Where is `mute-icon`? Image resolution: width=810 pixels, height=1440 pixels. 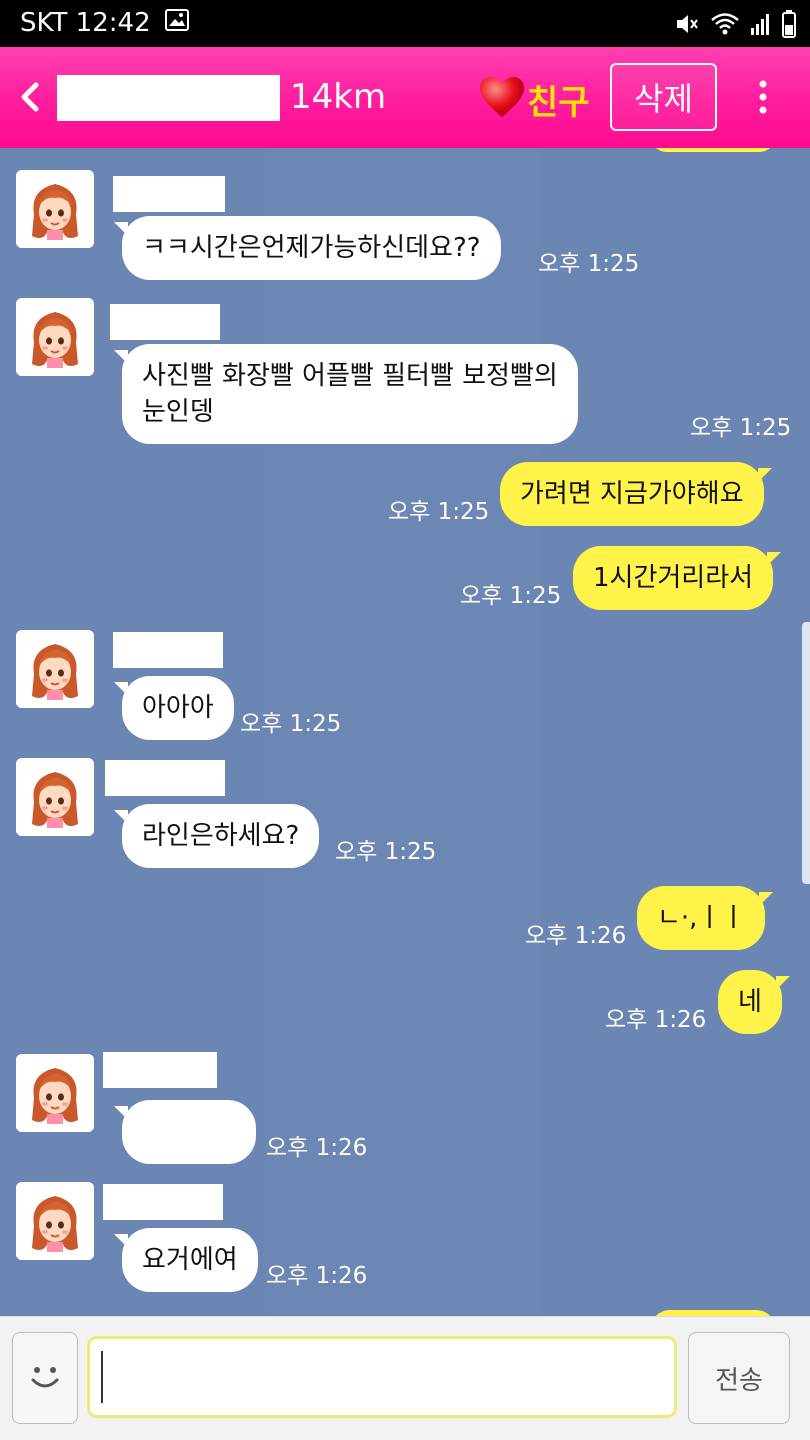 mute-icon is located at coordinates (687, 24).